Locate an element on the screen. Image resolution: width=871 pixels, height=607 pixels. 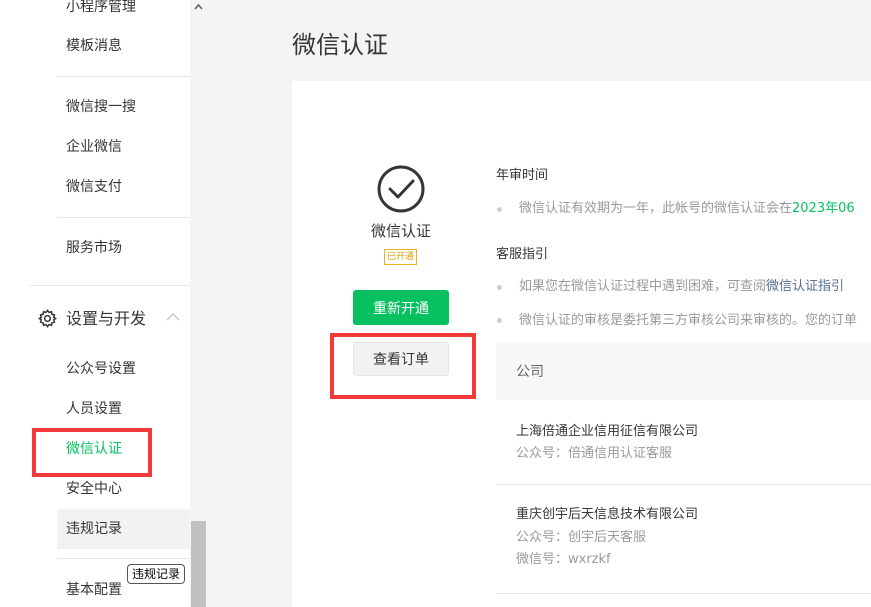
company-name: 重庆创宇后天信息技术有限公司 is located at coordinates (607, 514).